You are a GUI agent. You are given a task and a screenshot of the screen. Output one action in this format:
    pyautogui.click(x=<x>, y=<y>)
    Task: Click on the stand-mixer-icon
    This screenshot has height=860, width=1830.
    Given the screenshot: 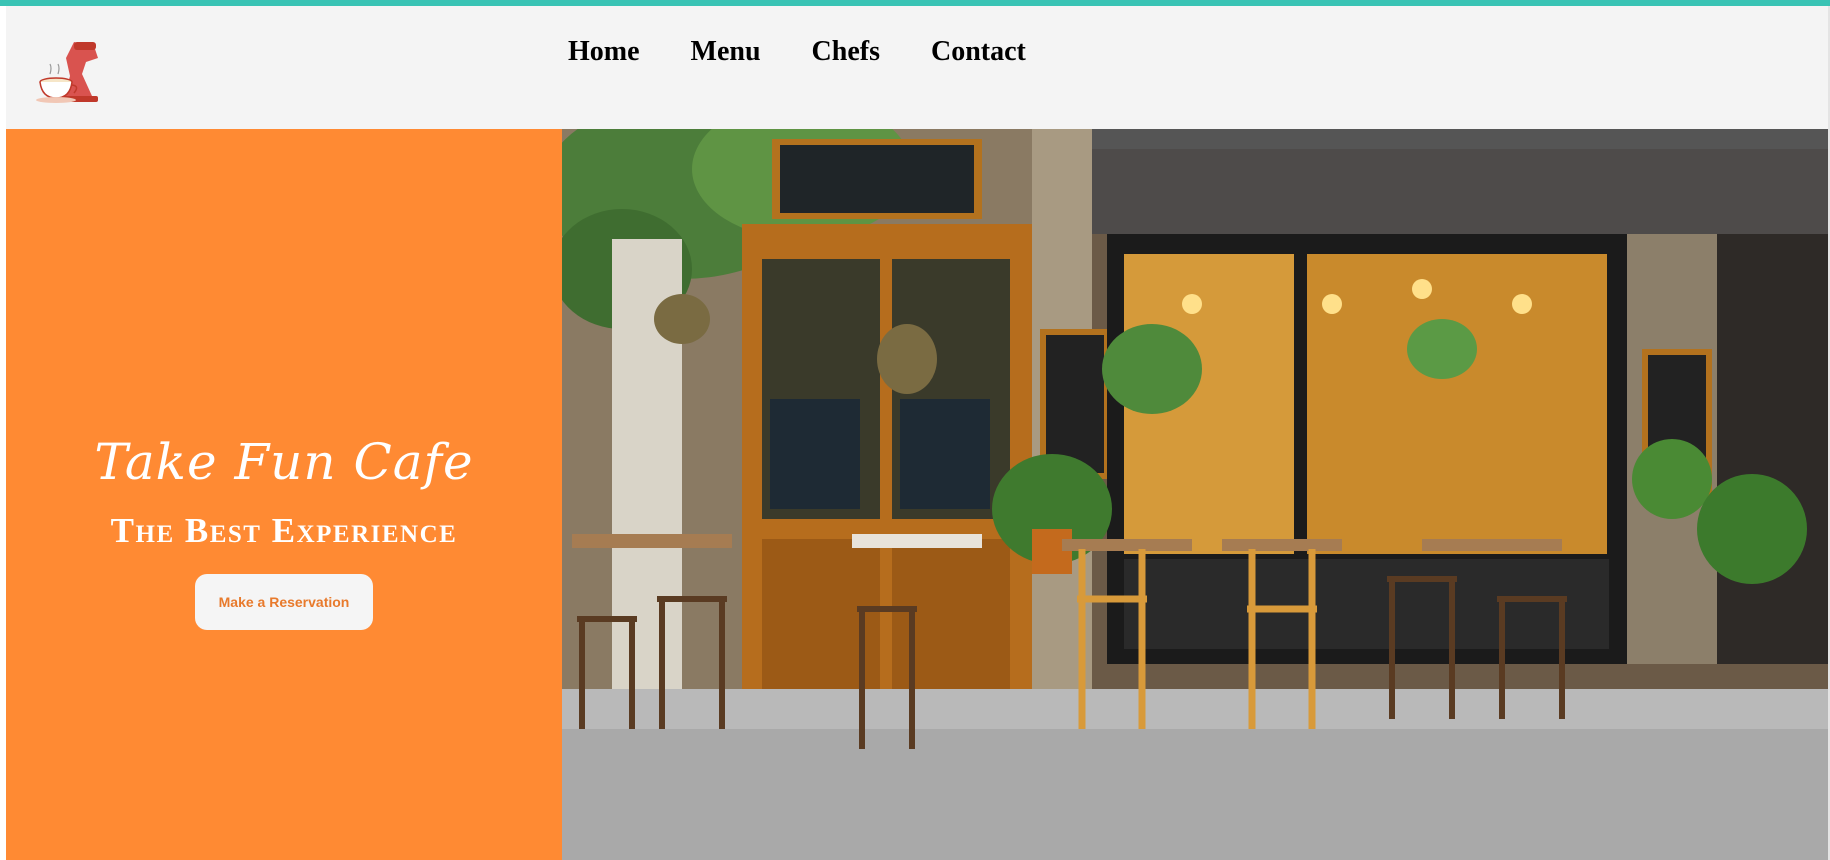 What is the action you would take?
    pyautogui.click(x=69, y=71)
    